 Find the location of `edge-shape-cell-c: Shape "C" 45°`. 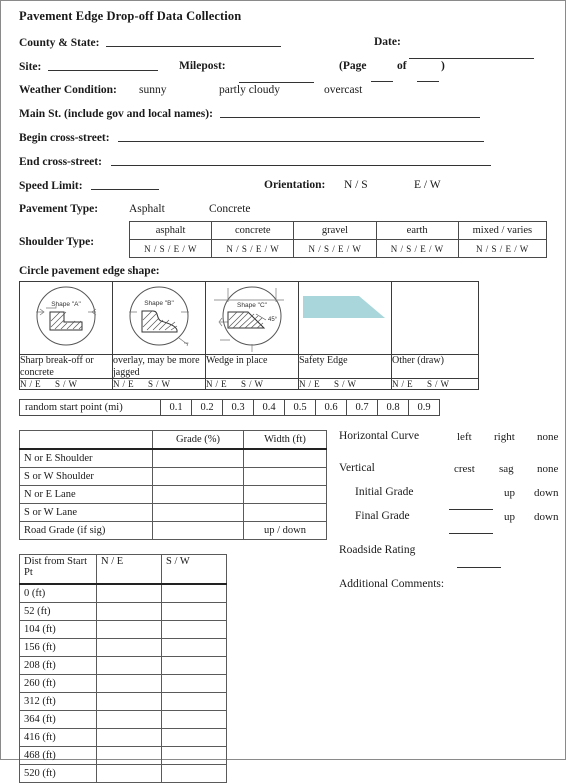

edge-shape-cell-c: Shape "C" 45° is located at coordinates (252, 318).